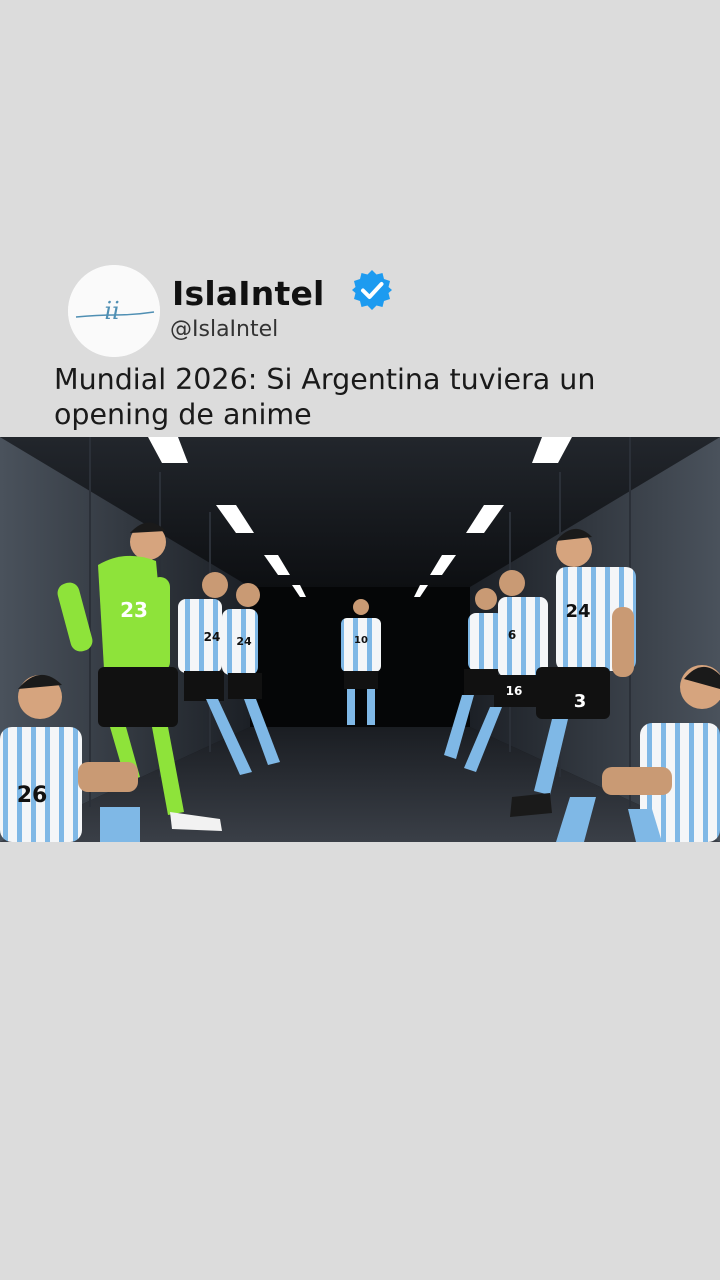  What do you see at coordinates (134, 610) in the screenshot?
I see `jersey-number-23: 23` at bounding box center [134, 610].